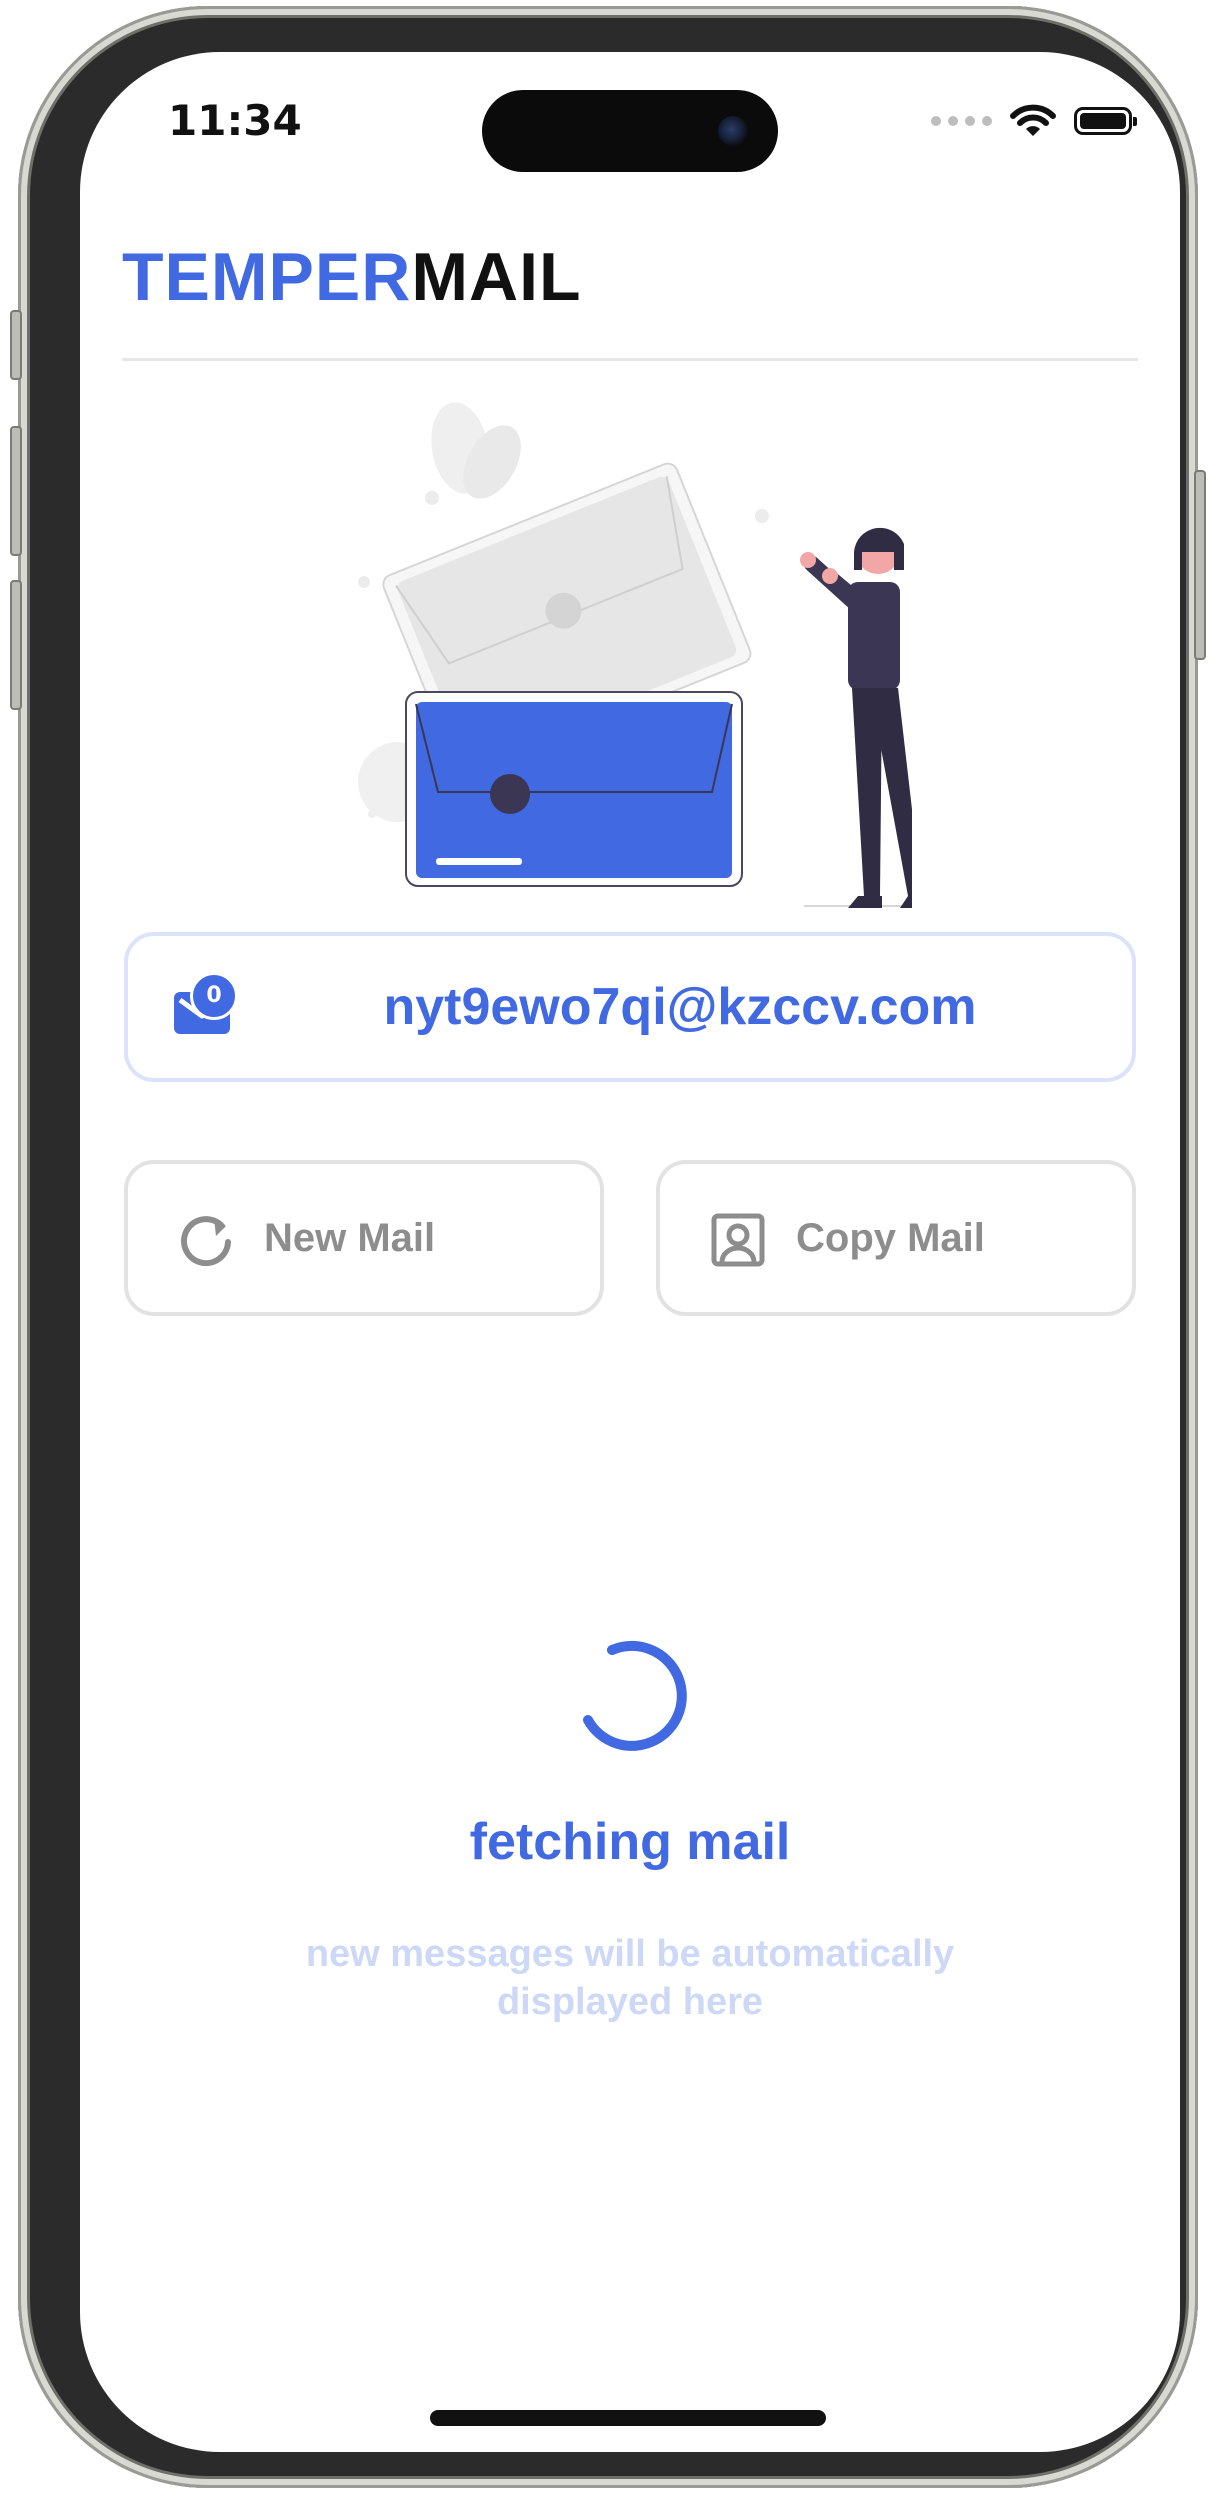 The height and width of the screenshot is (2501, 1216). What do you see at coordinates (16, 345) in the screenshot?
I see `action-button` at bounding box center [16, 345].